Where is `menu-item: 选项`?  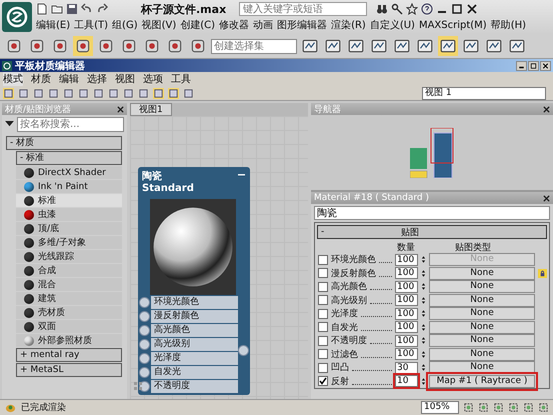 menu-item: 选项 is located at coordinates (153, 79).